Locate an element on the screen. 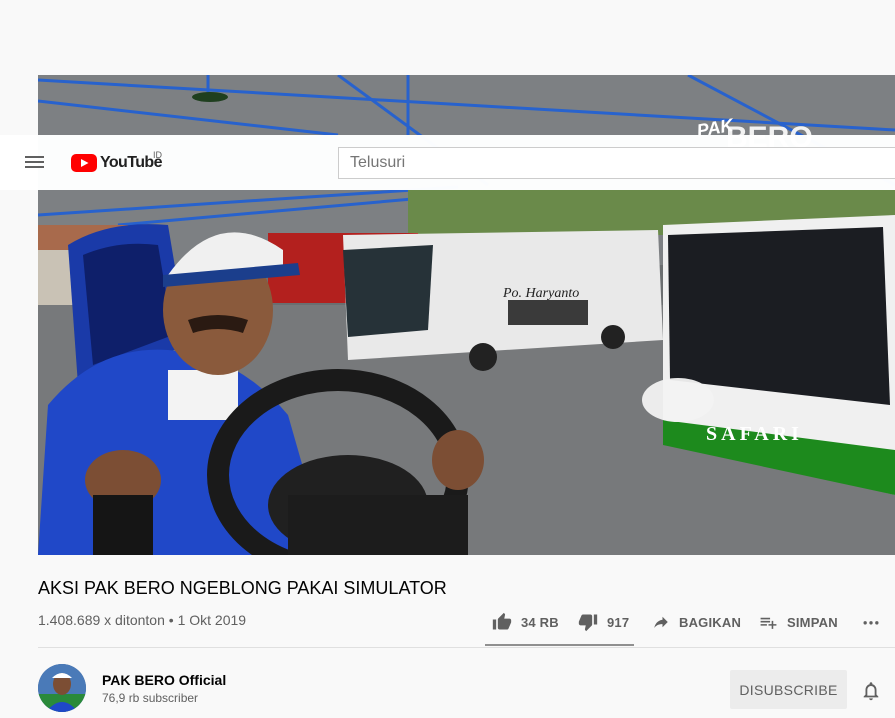 Image resolution: width=895 pixels, height=718 pixels. share-button: BAGIKAN is located at coordinates (696, 622).